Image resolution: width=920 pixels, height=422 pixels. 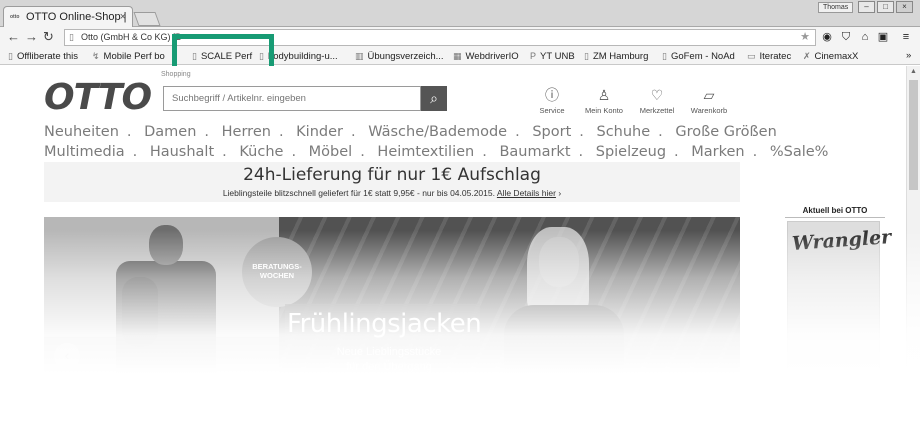 What do you see at coordinates (170, 132) in the screenshot?
I see `nav-item: Damen` at bounding box center [170, 132].